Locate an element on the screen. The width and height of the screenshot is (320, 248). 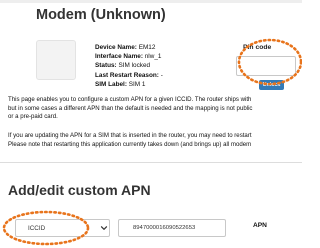
chevron-down-icon is located at coordinates (104, 228).